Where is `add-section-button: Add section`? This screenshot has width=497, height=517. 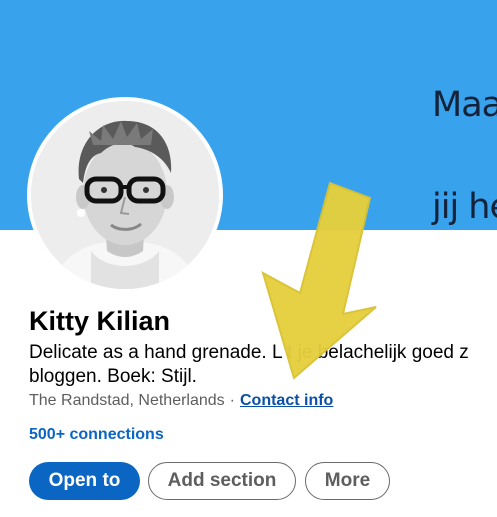
add-section-button: Add section is located at coordinates (222, 481).